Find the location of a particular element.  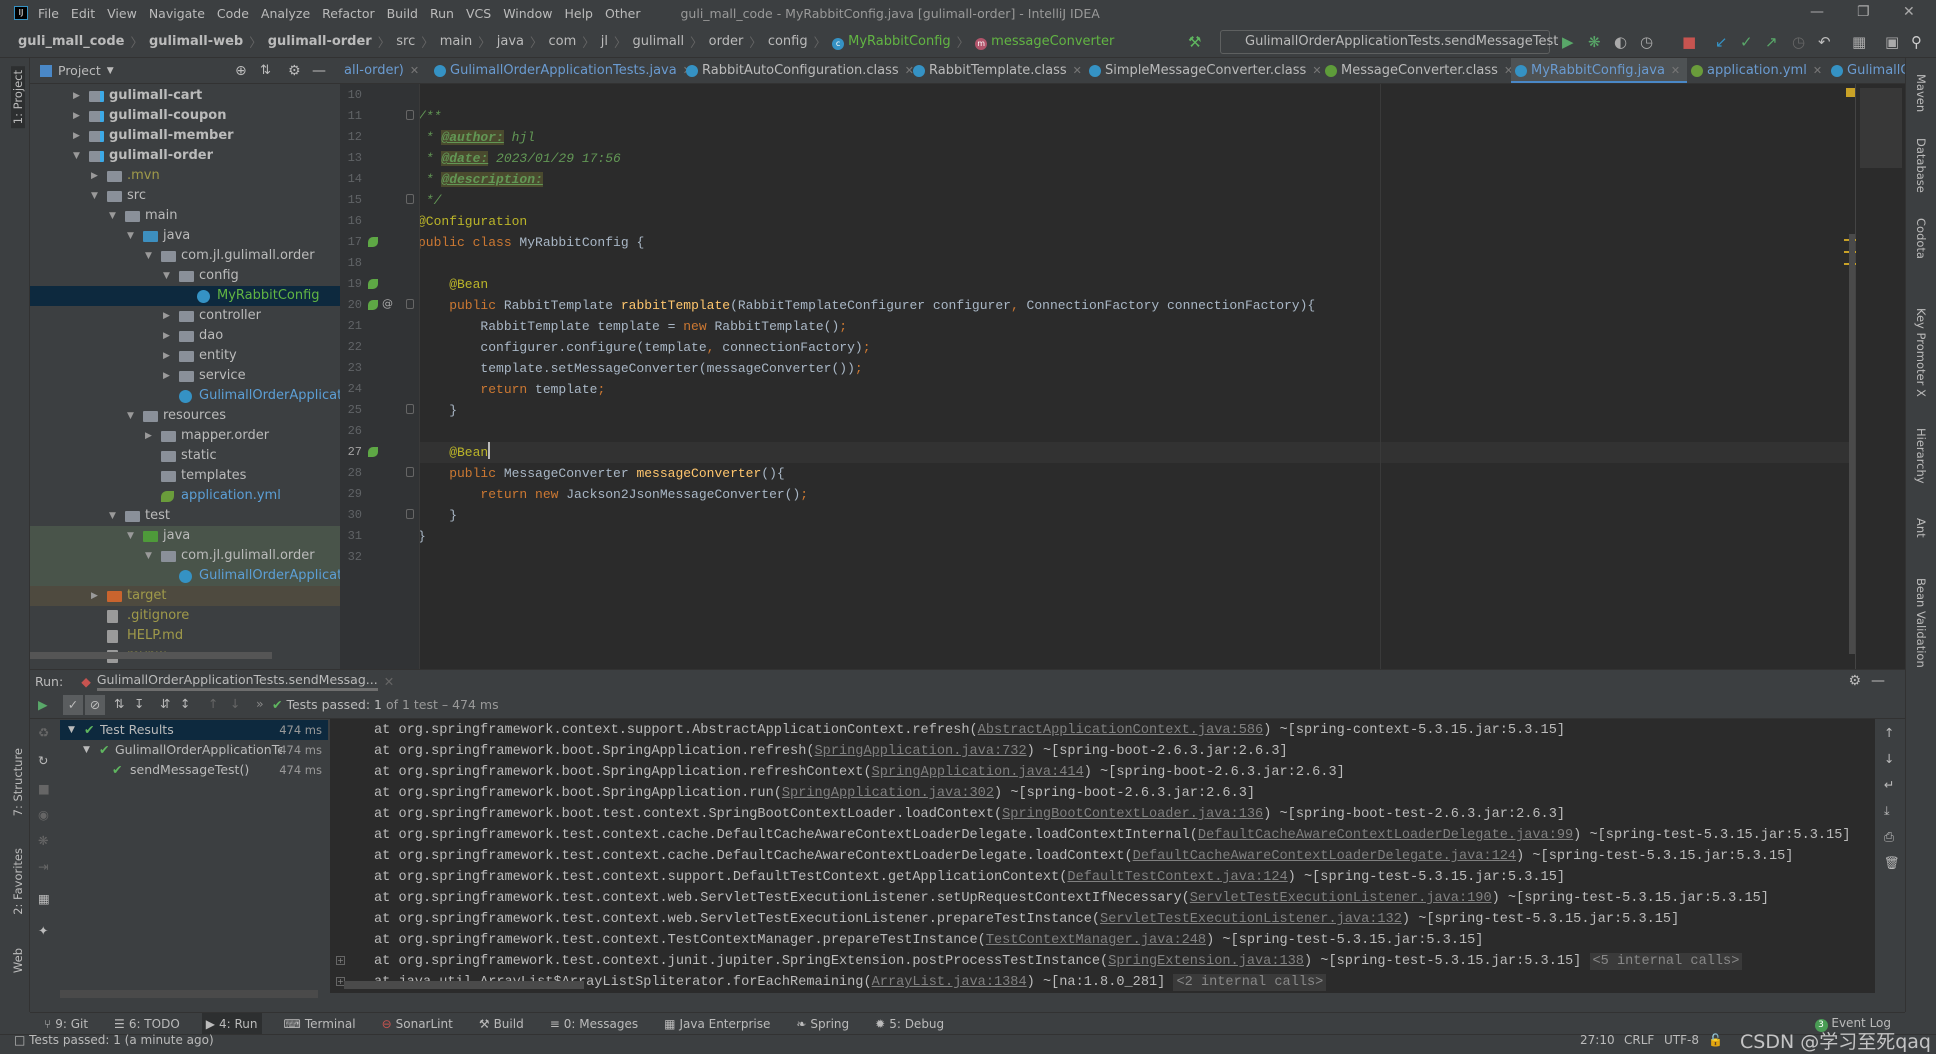

source-link: AbstractApplicationContext.java:586 is located at coordinates (1121, 730).